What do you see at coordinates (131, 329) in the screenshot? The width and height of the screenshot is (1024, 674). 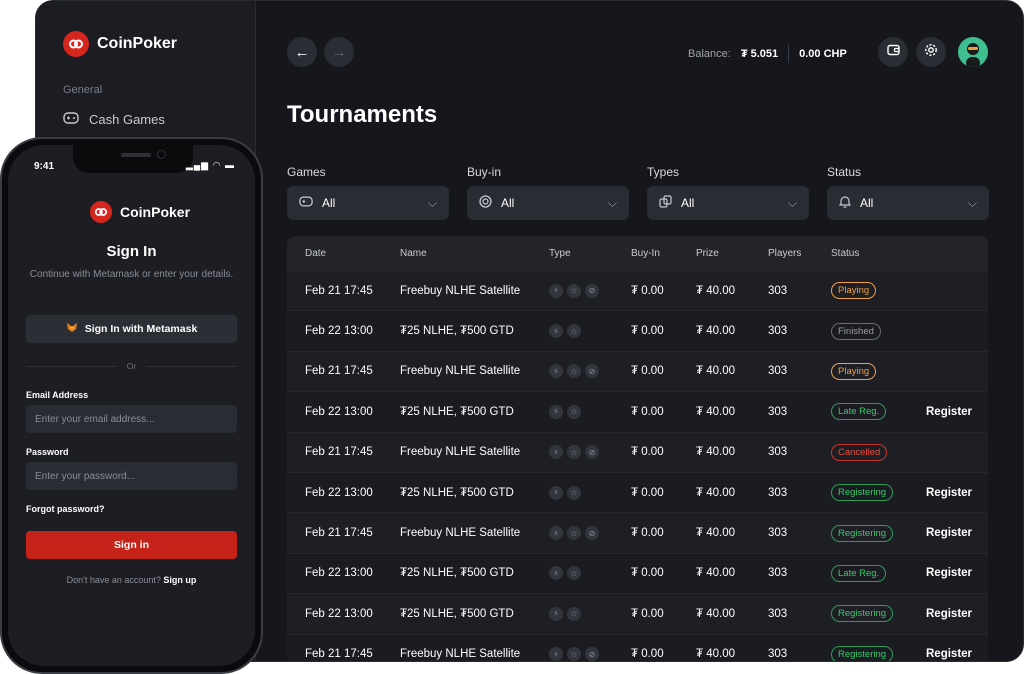 I see `metamask-signin-button: Sign In with Metamask` at bounding box center [131, 329].